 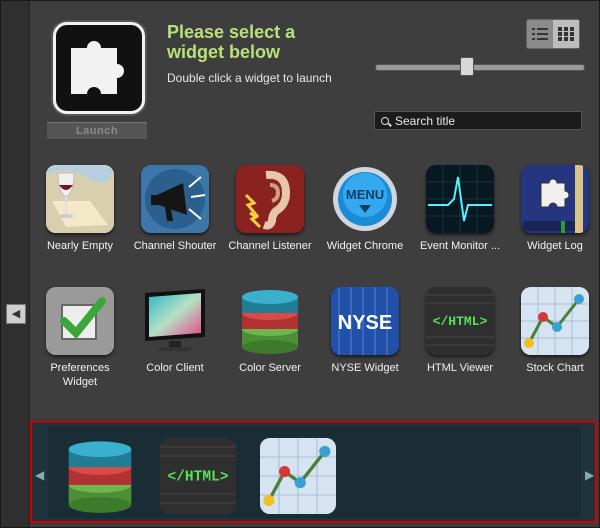 What do you see at coordinates (249, 78) in the screenshot?
I see `page-subtitle: Double click a widget to launch` at bounding box center [249, 78].